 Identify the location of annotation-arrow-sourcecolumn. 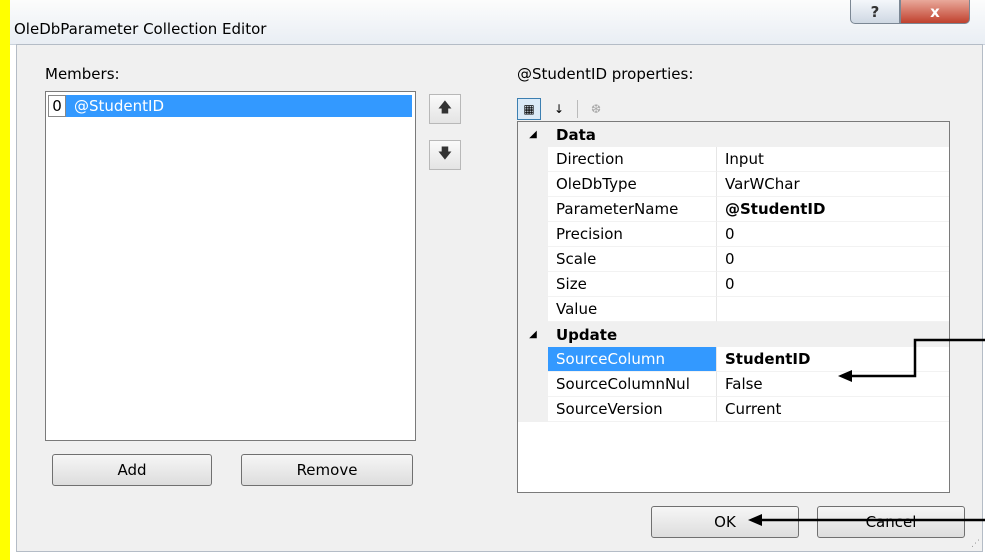
(913, 358).